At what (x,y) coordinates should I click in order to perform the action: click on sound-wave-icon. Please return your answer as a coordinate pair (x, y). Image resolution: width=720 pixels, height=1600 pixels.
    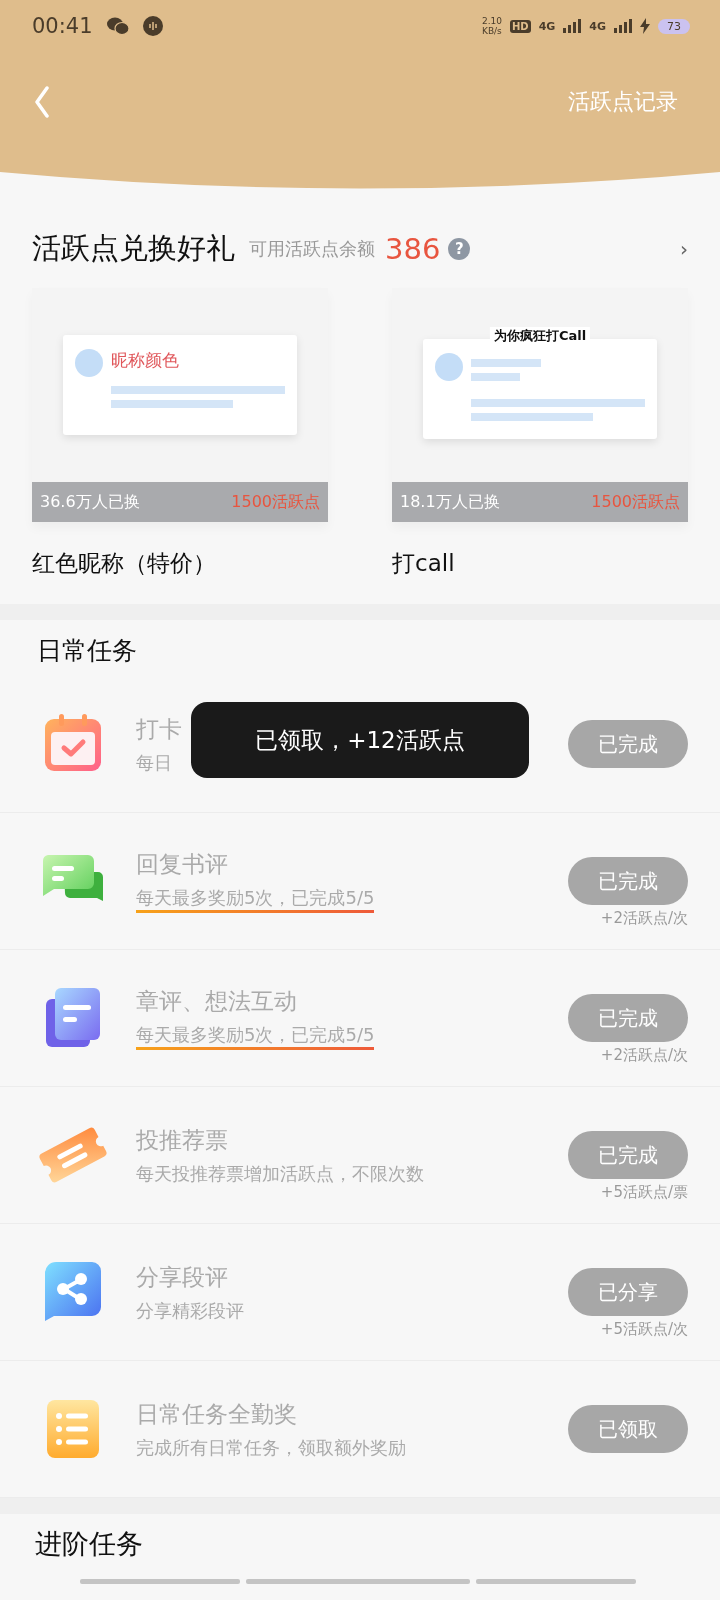
    Looking at the image, I should click on (152, 26).